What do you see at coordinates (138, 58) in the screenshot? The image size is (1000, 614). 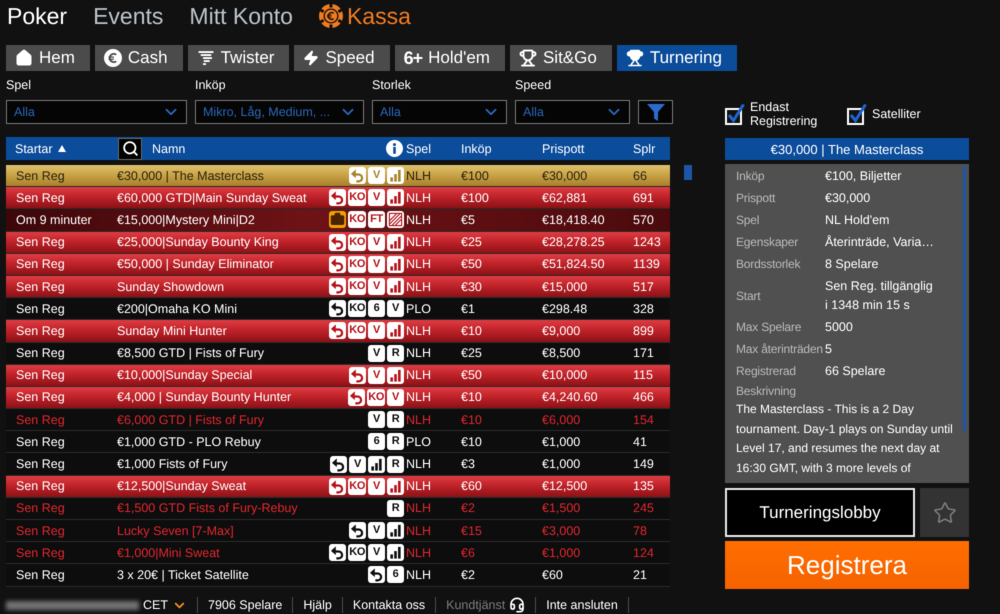 I see `tab: Cash` at bounding box center [138, 58].